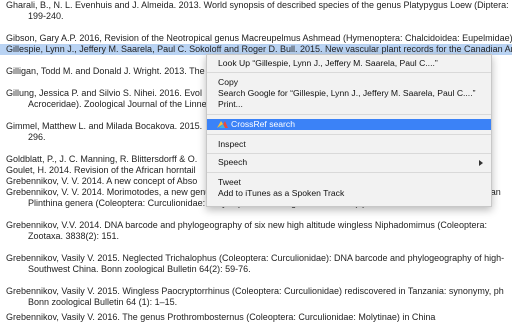  What do you see at coordinates (349, 162) in the screenshot?
I see `menu-item-speech: Speech` at bounding box center [349, 162].